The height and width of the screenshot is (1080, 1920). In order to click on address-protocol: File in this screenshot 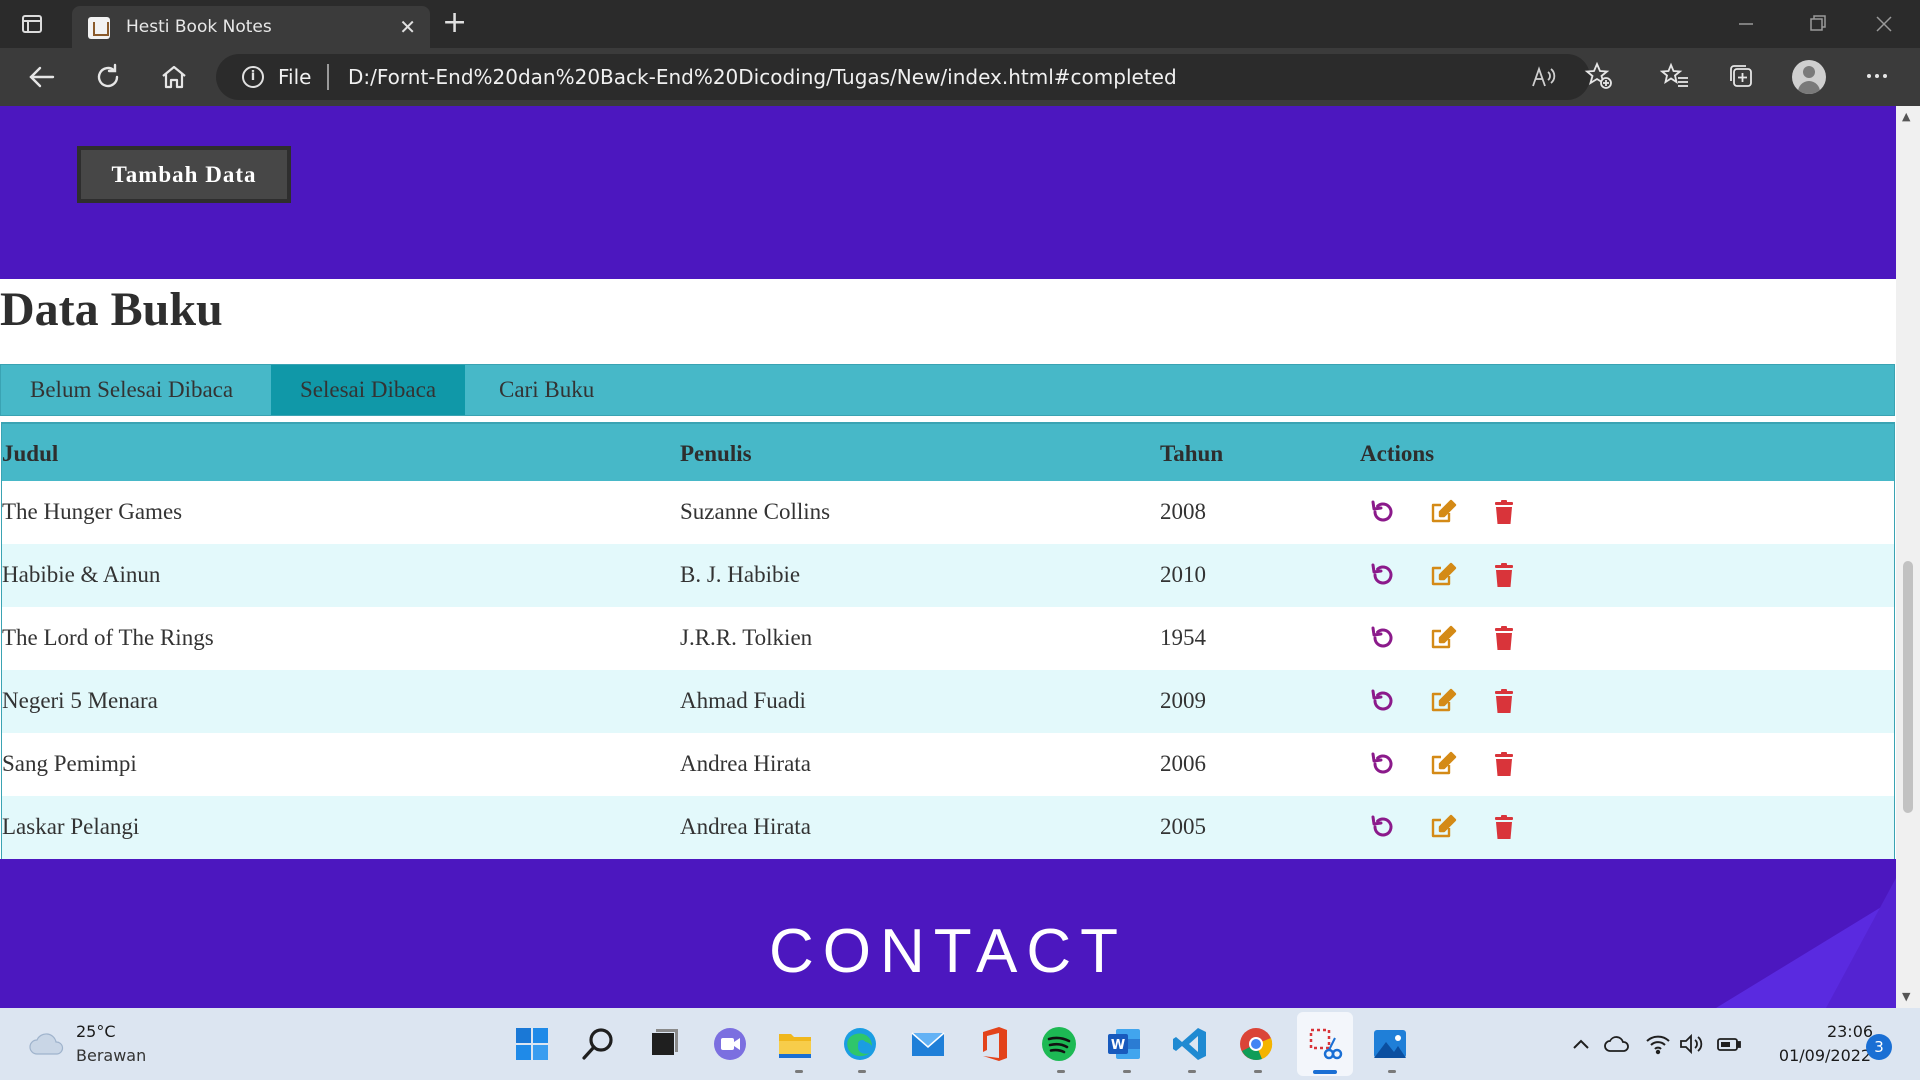, I will do `click(295, 77)`.